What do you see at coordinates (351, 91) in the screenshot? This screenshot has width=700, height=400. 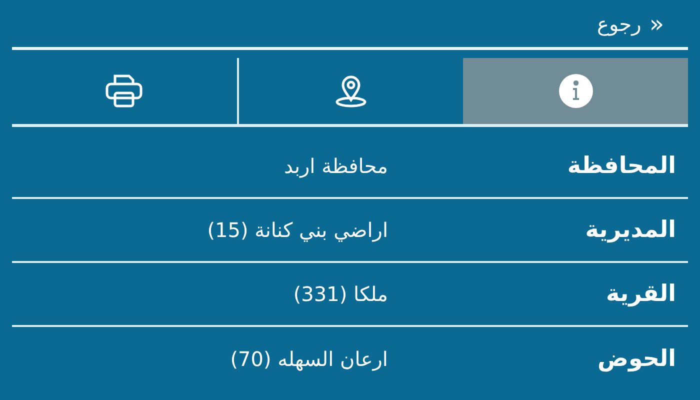 I see `location-pin-icon` at bounding box center [351, 91].